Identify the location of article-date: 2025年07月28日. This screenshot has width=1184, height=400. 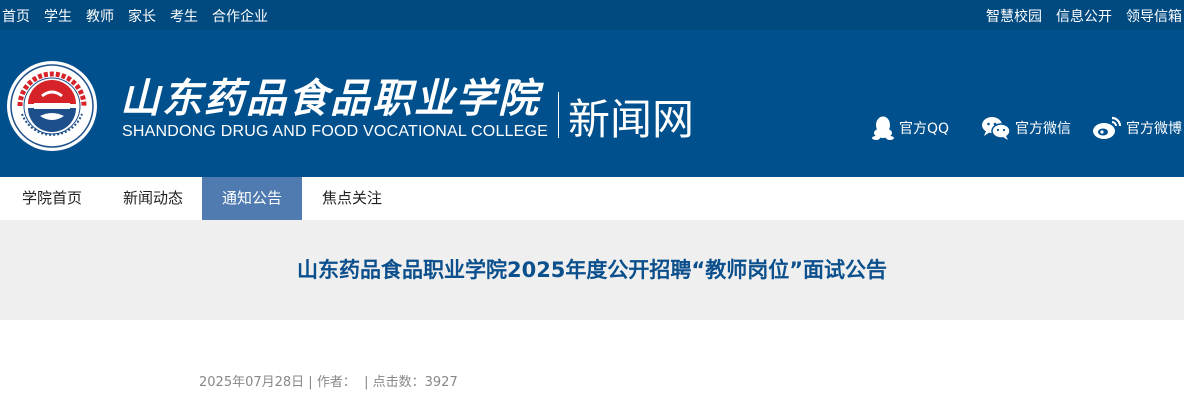
(252, 382).